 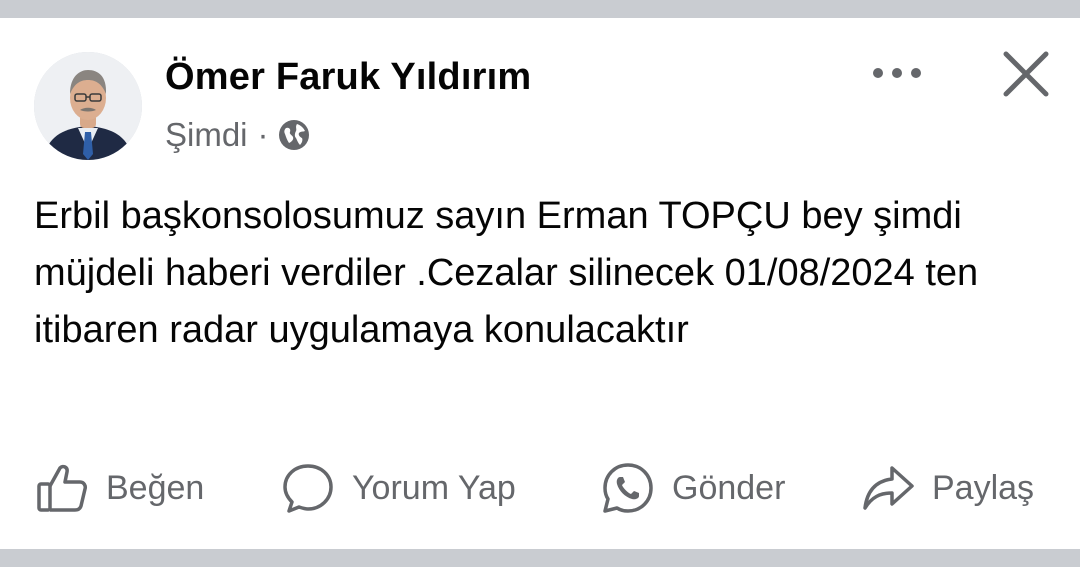 I want to click on thumbs-up-icon, so click(x=62, y=488).